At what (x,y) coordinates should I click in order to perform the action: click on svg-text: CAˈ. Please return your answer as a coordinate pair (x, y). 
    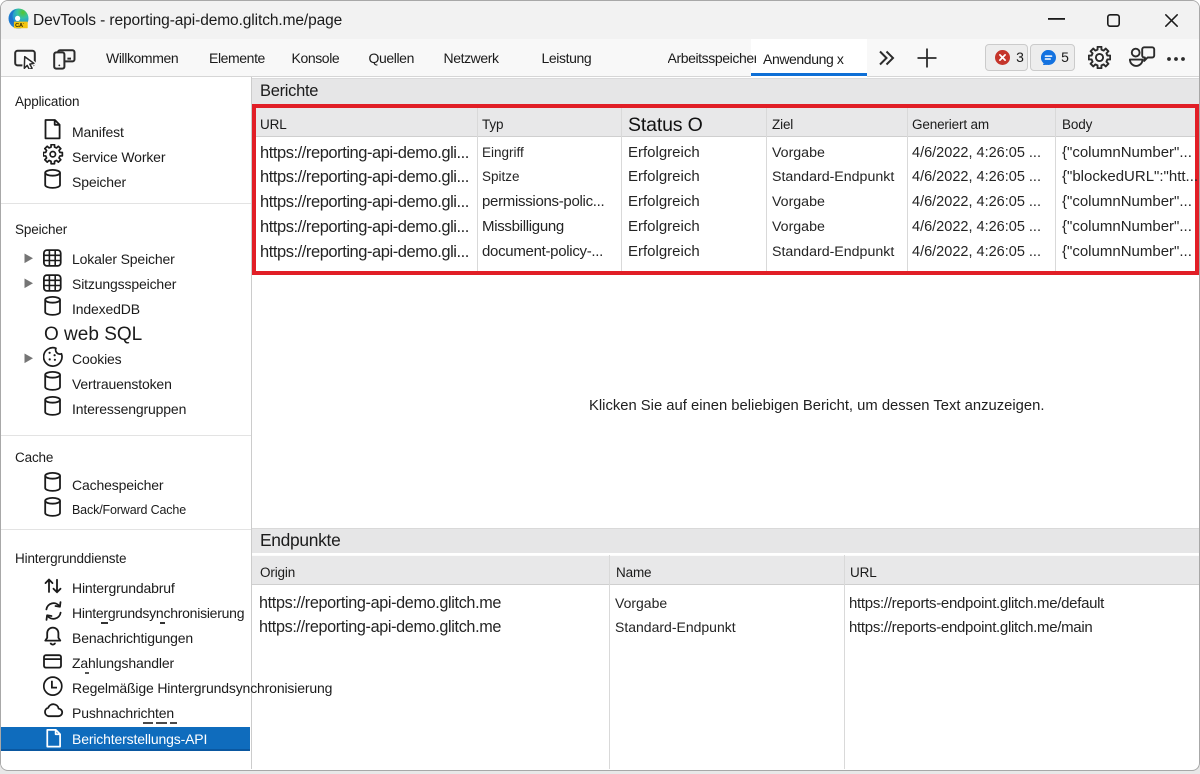
    Looking at the image, I should click on (20, 26).